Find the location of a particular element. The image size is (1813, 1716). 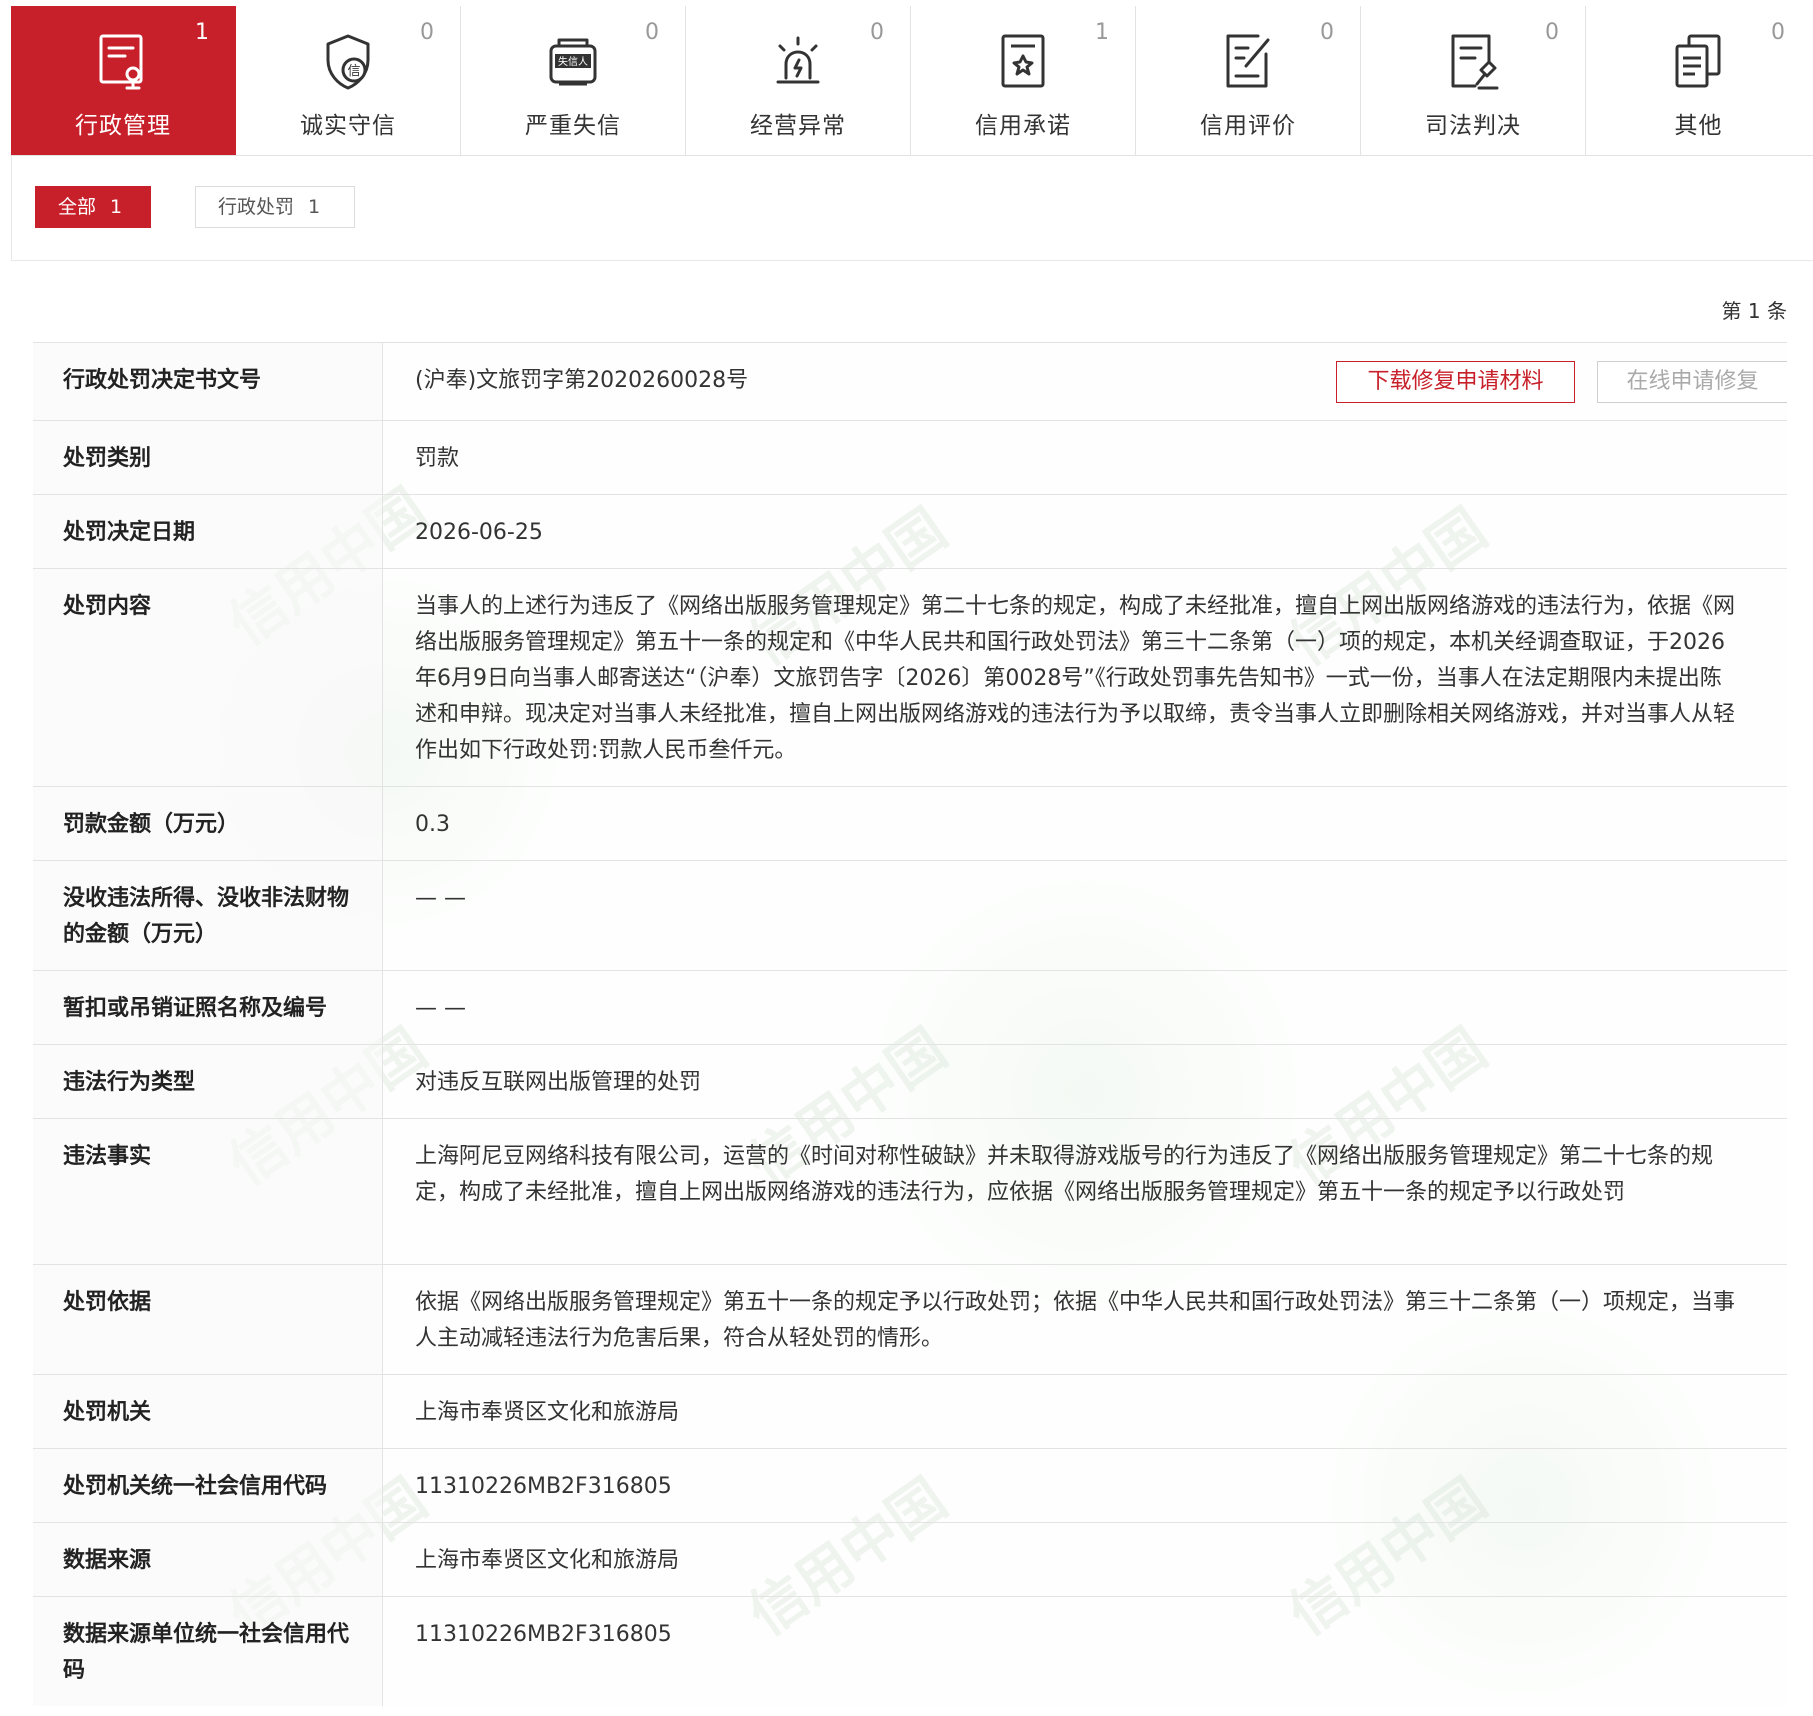

tab-label: 信用评价 is located at coordinates (1248, 126).